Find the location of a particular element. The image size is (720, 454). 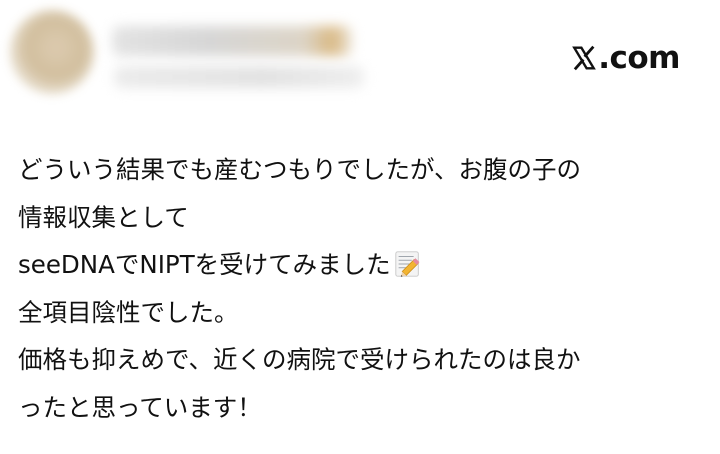

post-line-5: 価格も抑えめで、近くの病院で受けられたのは良か is located at coordinates (299, 359).